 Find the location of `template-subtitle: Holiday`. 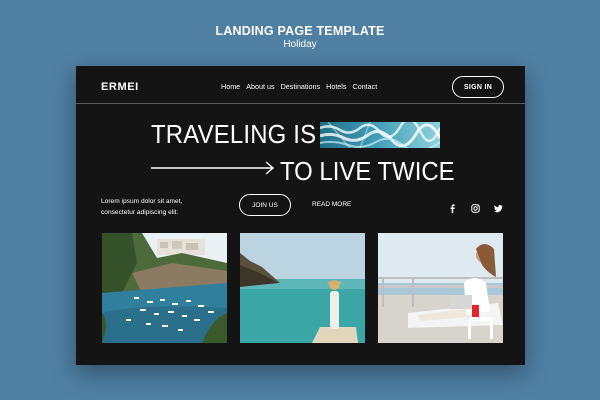

template-subtitle: Holiday is located at coordinates (300, 44).